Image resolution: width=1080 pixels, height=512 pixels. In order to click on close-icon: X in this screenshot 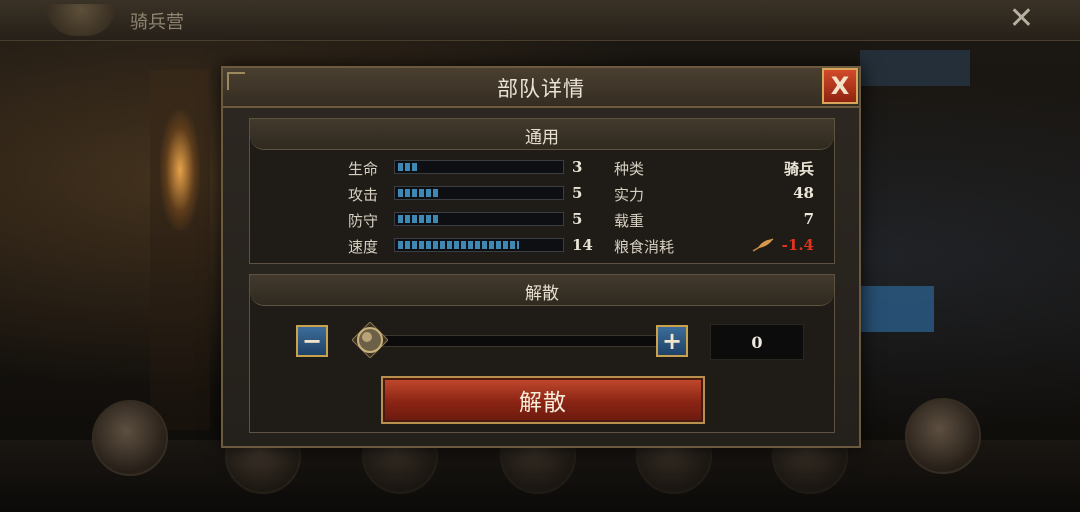, I will do `click(840, 86)`.